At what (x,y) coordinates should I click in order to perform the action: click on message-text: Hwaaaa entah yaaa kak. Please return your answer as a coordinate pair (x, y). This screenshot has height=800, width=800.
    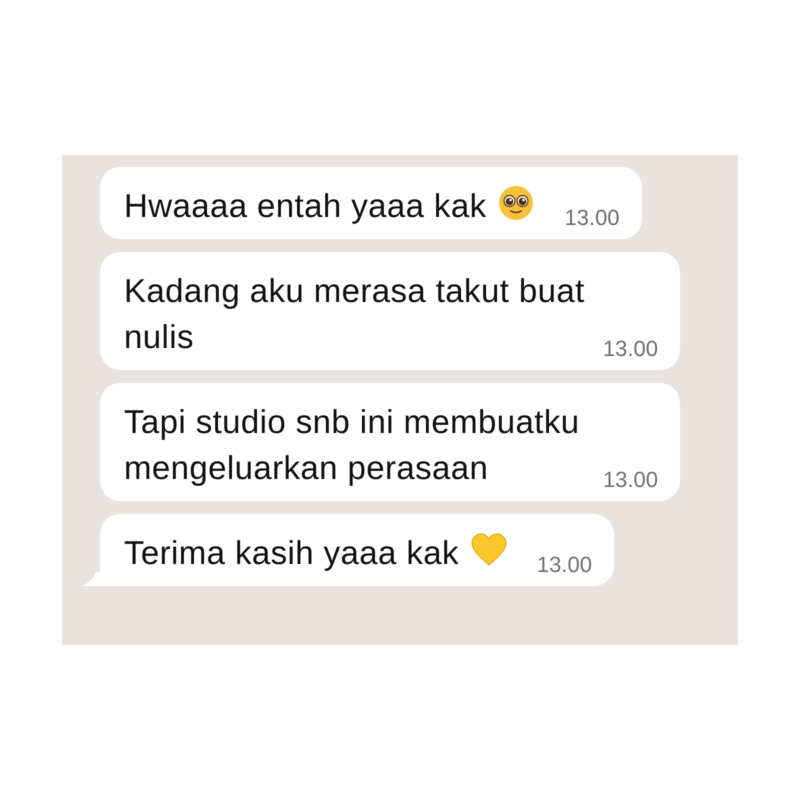
    Looking at the image, I should click on (305, 205).